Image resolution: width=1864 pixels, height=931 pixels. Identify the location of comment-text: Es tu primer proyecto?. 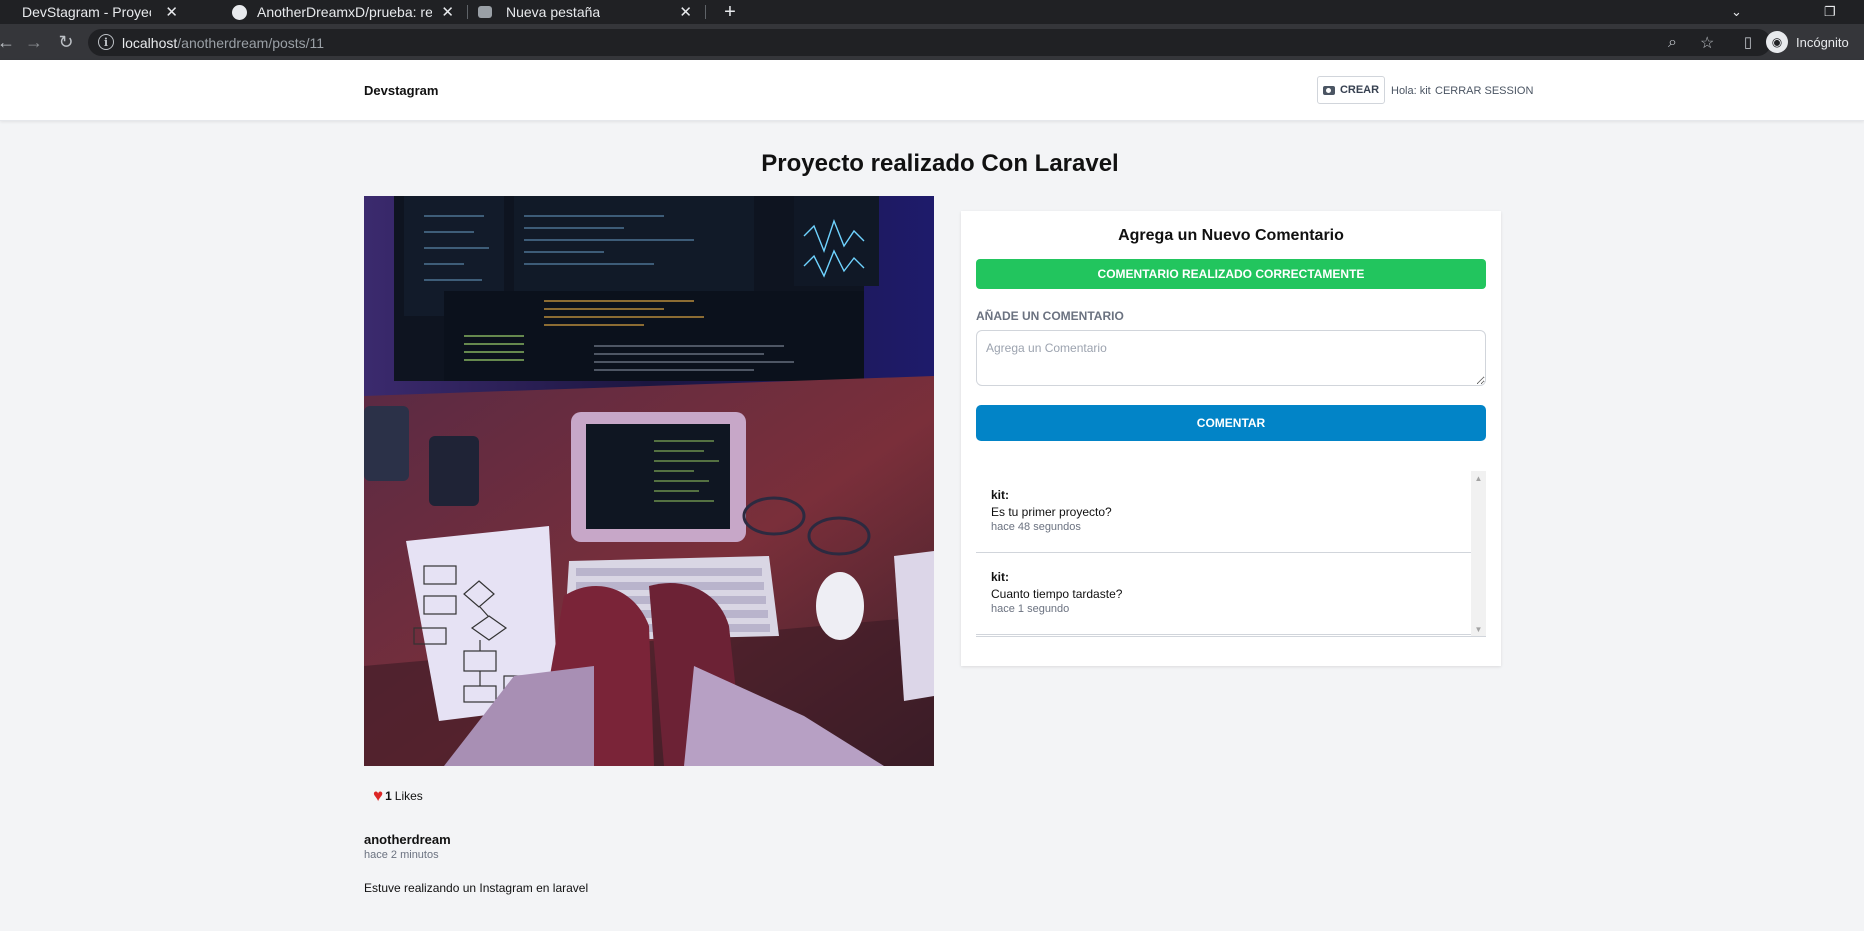
(1051, 512).